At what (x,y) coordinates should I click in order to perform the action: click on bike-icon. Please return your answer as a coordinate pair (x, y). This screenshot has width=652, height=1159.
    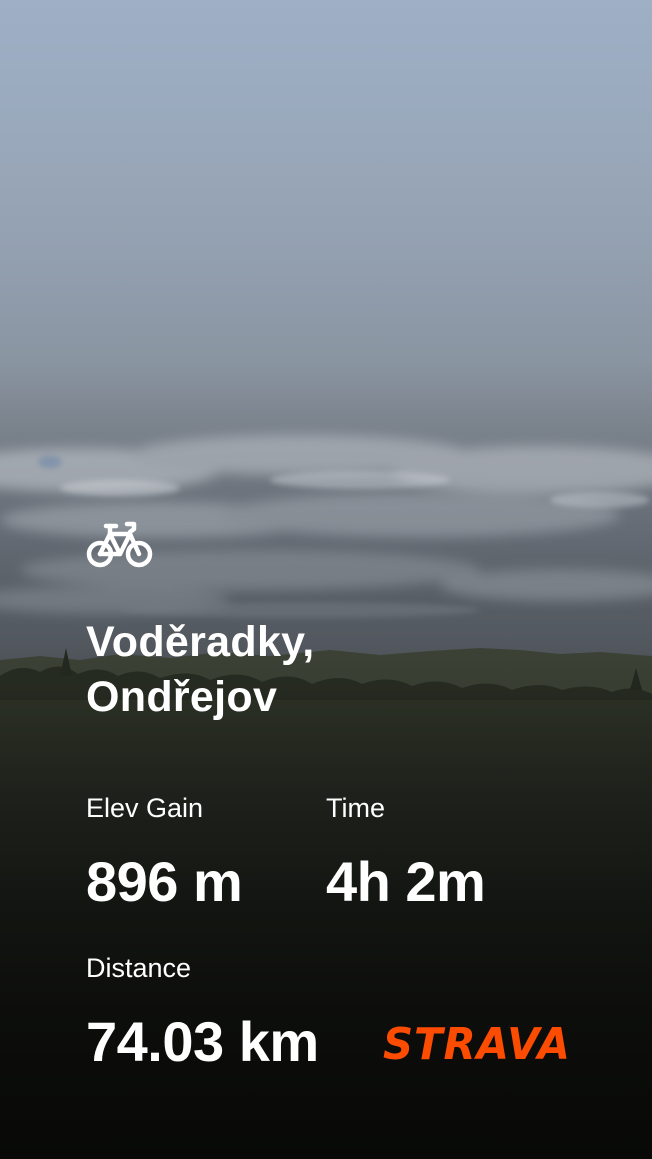
    Looking at the image, I should click on (119, 544).